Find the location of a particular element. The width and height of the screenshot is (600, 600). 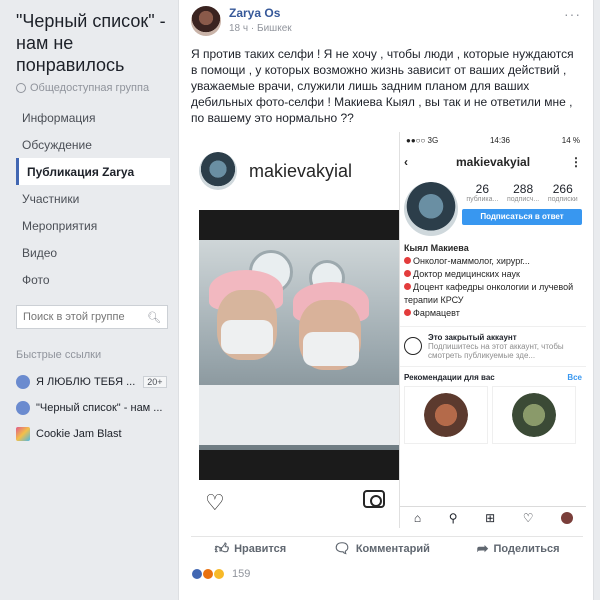

stats-row: 26 публика... 288 подписч... 266 подписки is located at coordinates (522, 192).